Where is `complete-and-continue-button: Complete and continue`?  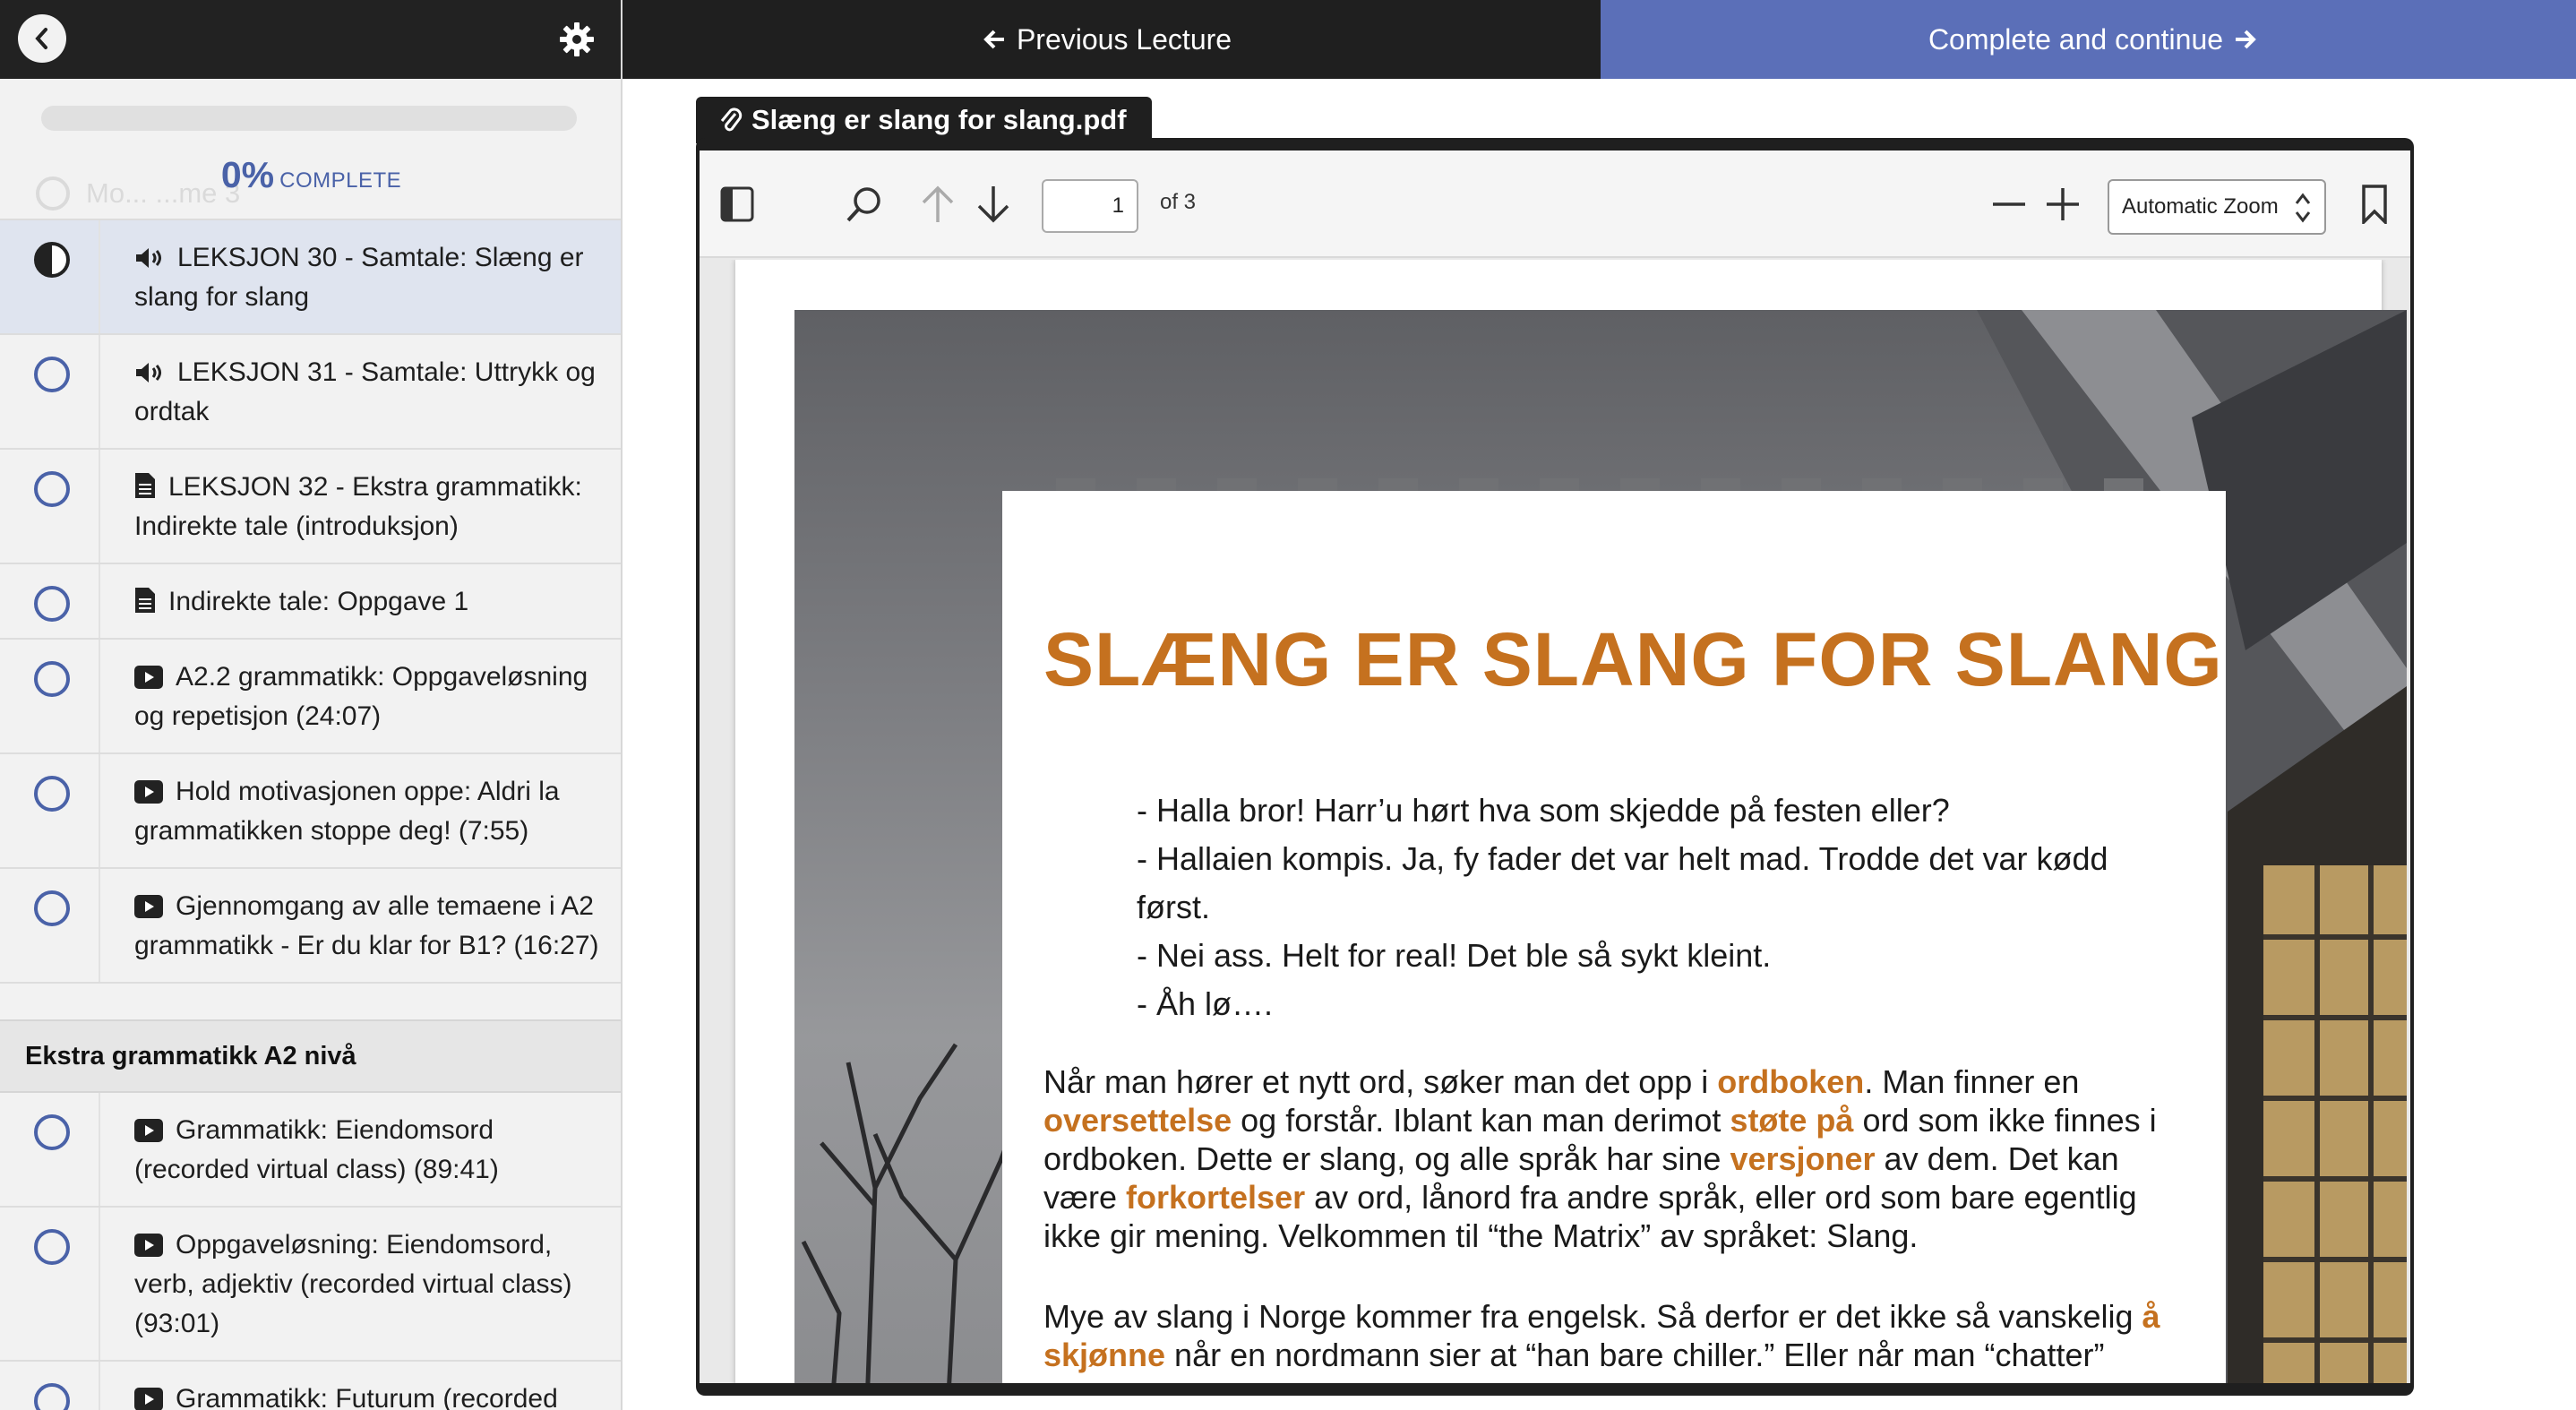 complete-and-continue-button: Complete and continue is located at coordinates (2088, 39).